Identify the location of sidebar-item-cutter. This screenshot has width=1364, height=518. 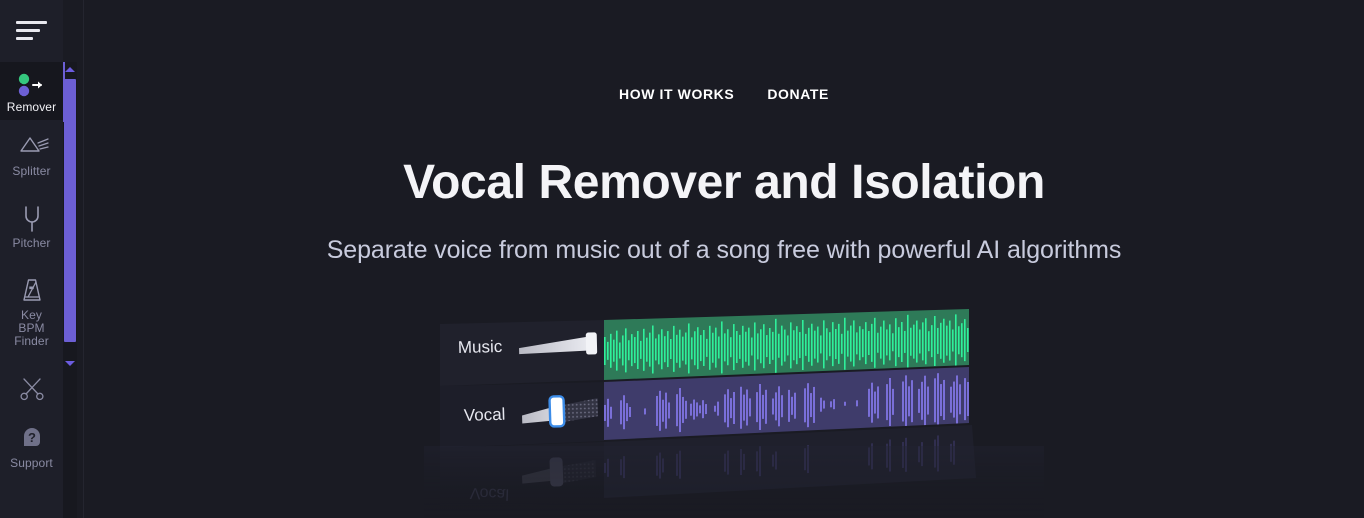
(31, 388).